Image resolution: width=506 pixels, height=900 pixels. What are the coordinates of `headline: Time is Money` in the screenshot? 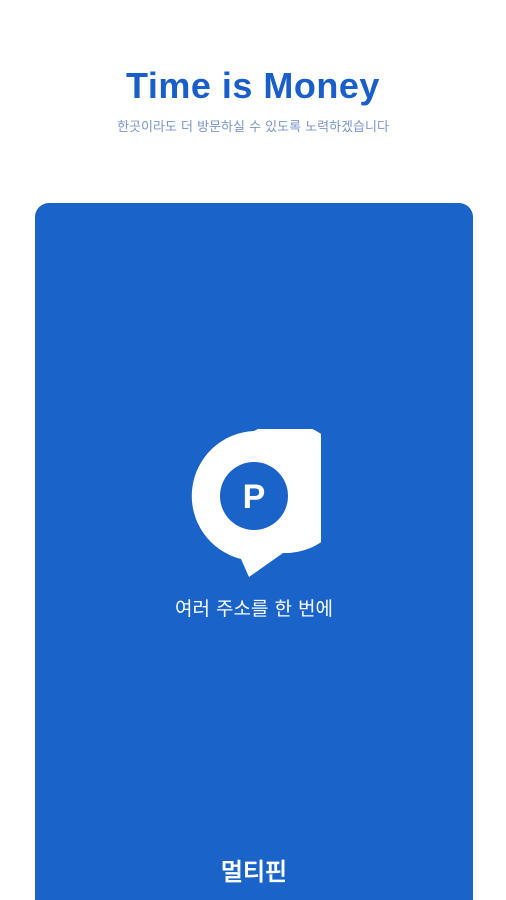 It's located at (253, 85).